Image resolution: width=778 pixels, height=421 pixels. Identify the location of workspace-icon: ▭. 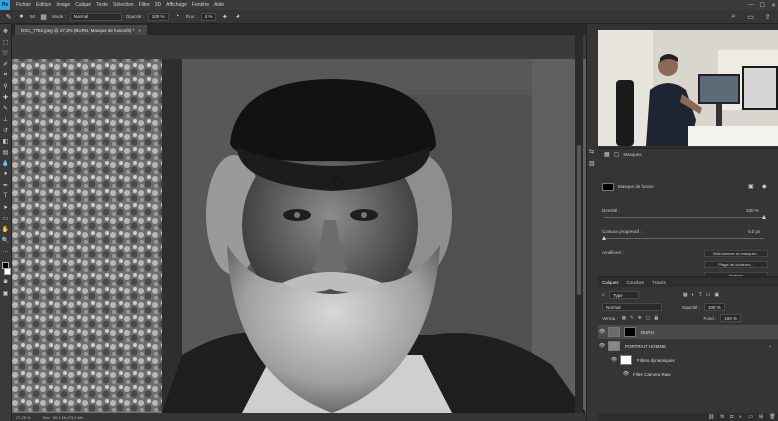
(750, 16).